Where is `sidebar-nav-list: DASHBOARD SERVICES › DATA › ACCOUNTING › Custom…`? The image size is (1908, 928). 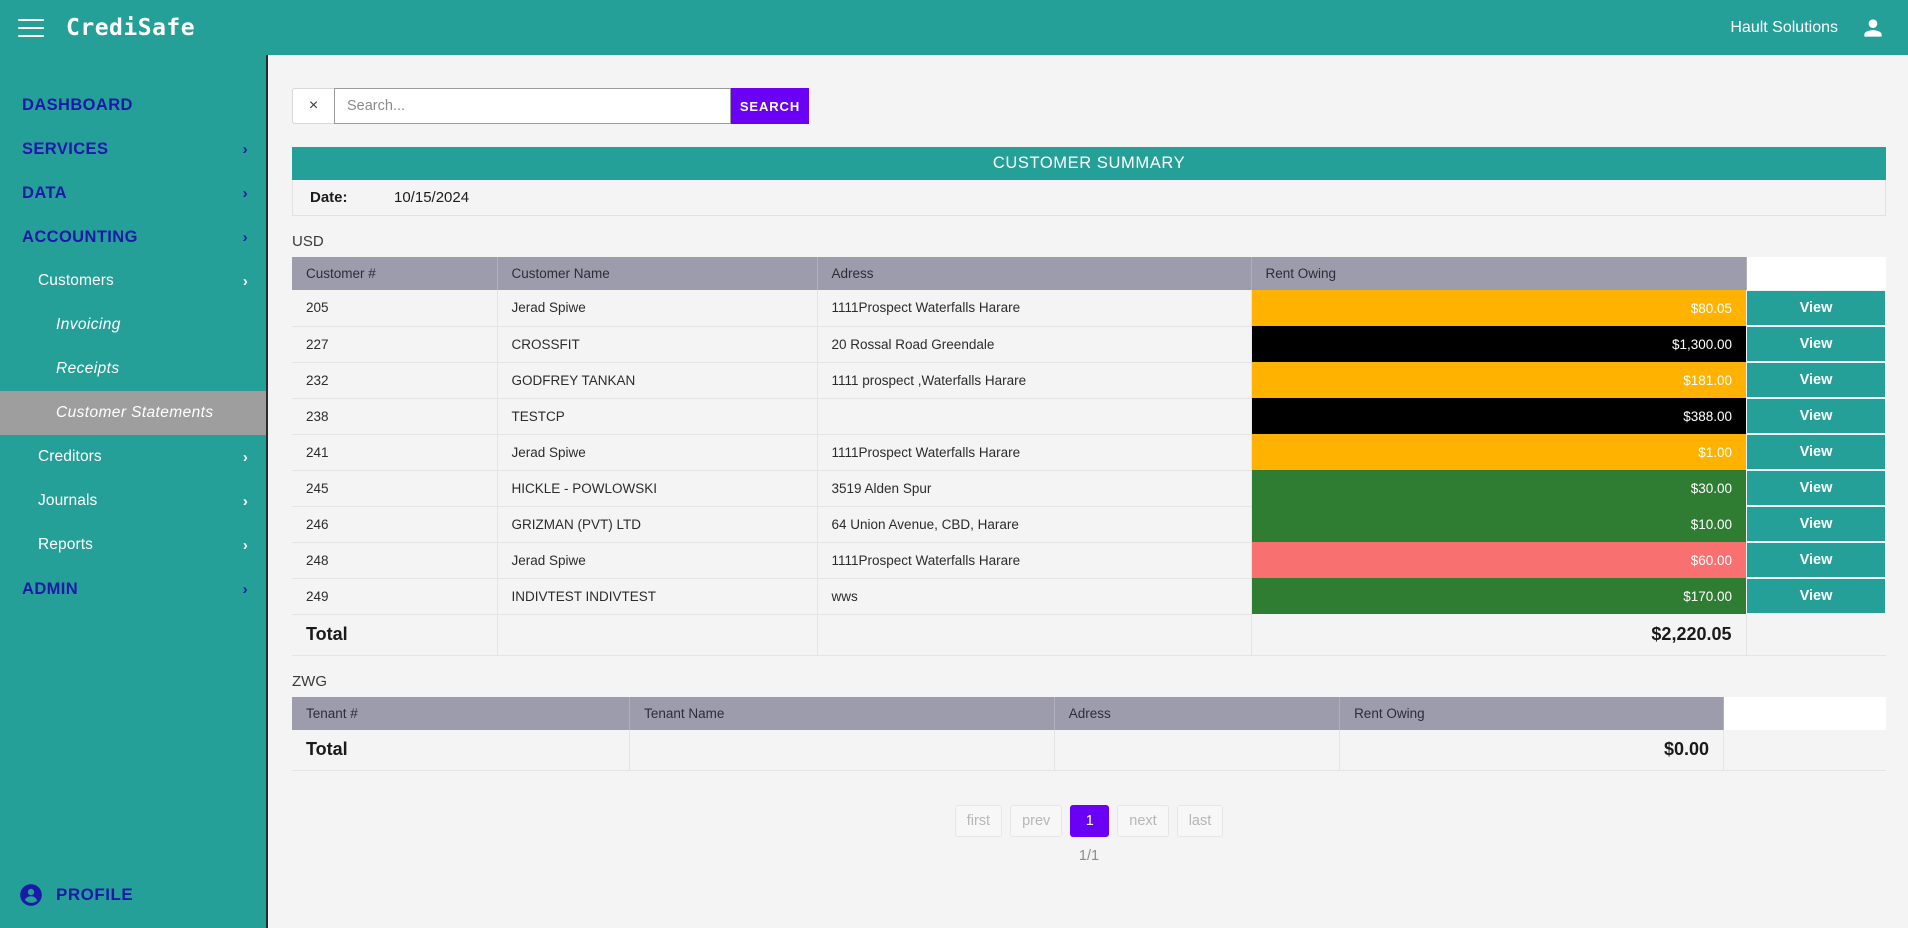 sidebar-nav-list: DASHBOARD SERVICES › DATA › ACCOUNTING › Custom… is located at coordinates (133, 333).